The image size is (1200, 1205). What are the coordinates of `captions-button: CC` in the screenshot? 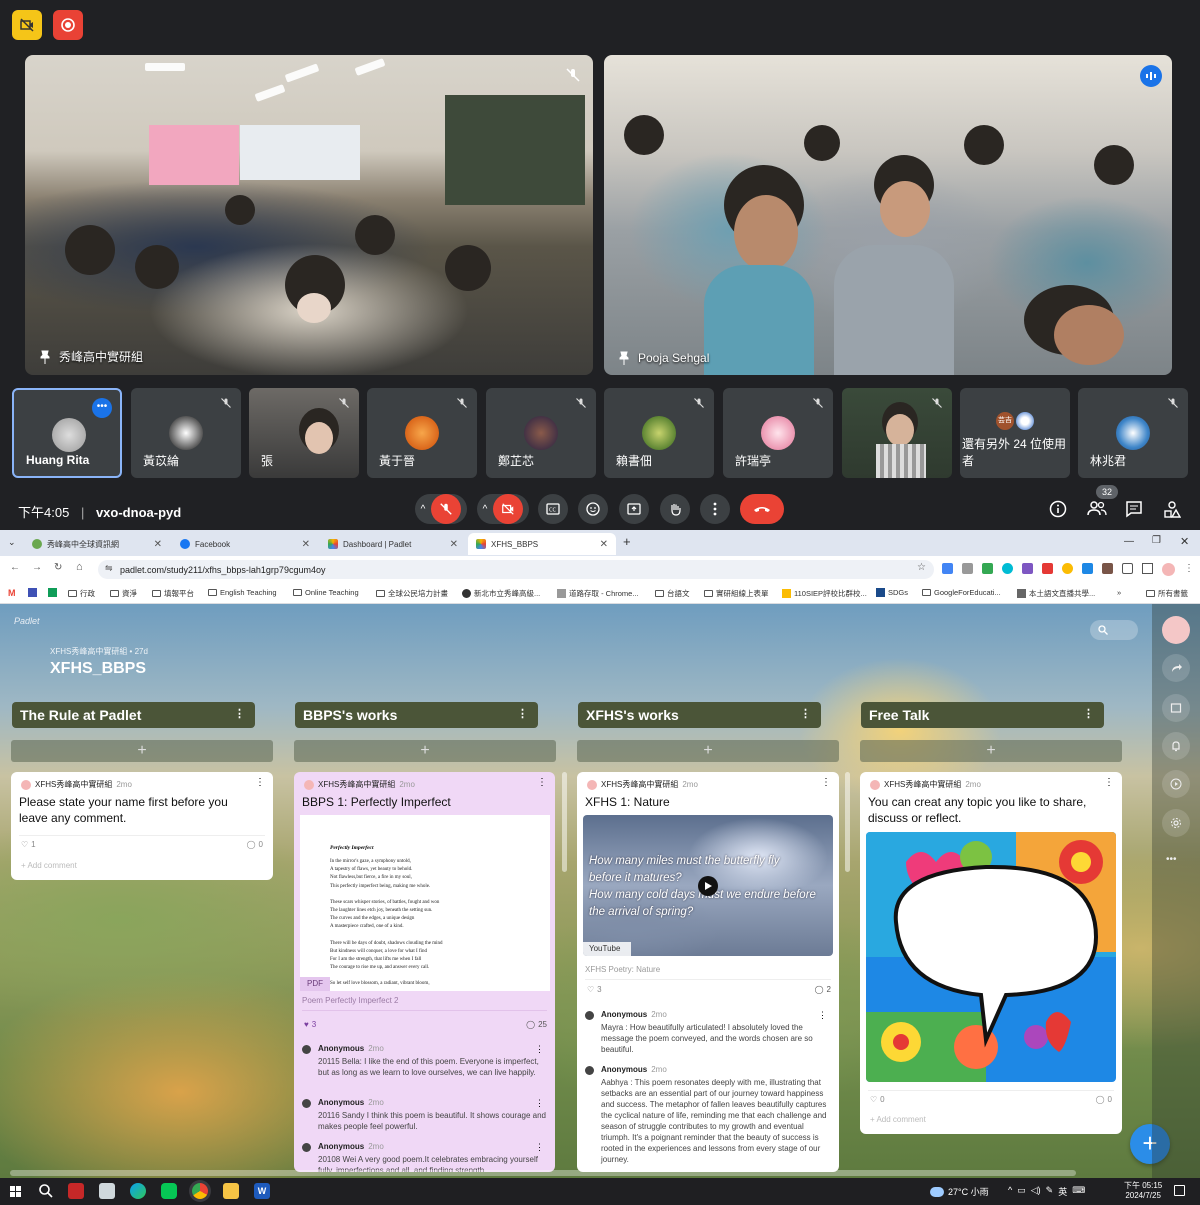 It's located at (553, 509).